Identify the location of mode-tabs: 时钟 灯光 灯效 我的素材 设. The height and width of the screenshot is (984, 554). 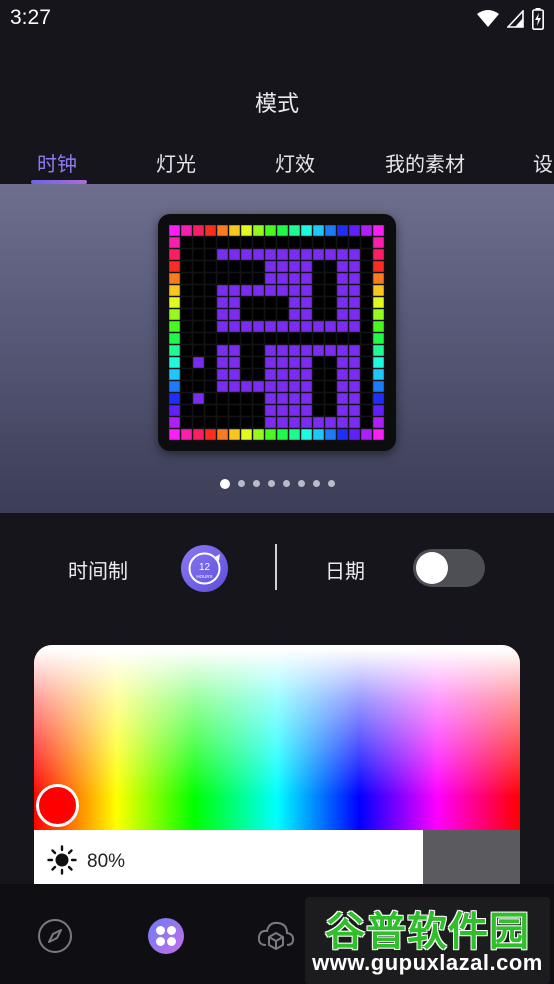
(277, 162).